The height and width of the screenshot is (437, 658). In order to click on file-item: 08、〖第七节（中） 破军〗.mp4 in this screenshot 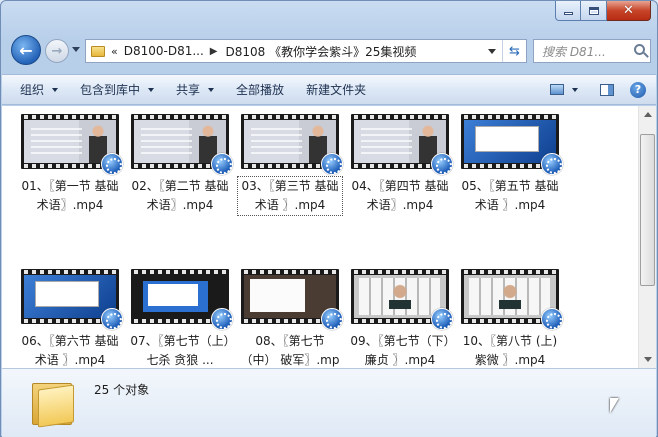, I will do `click(290, 318)`.